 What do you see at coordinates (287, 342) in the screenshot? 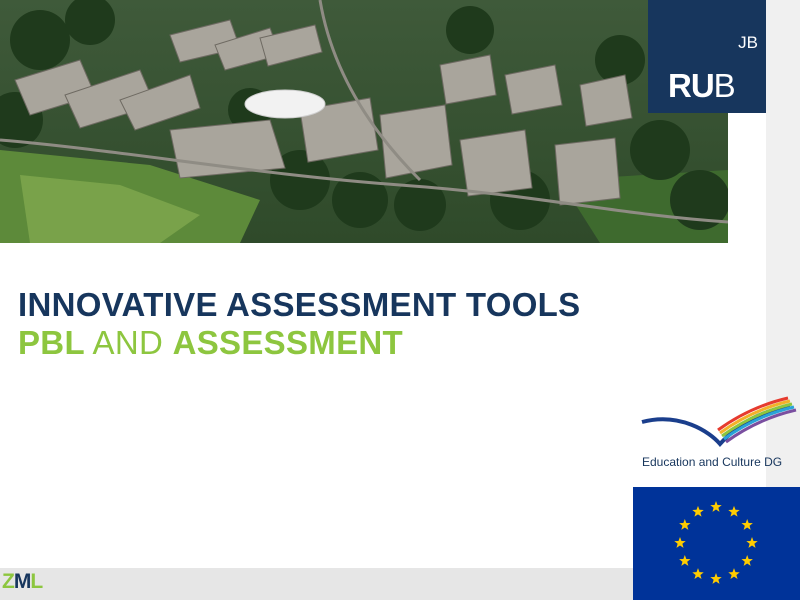
I see `title-assessment: ASSESSMENT` at bounding box center [287, 342].